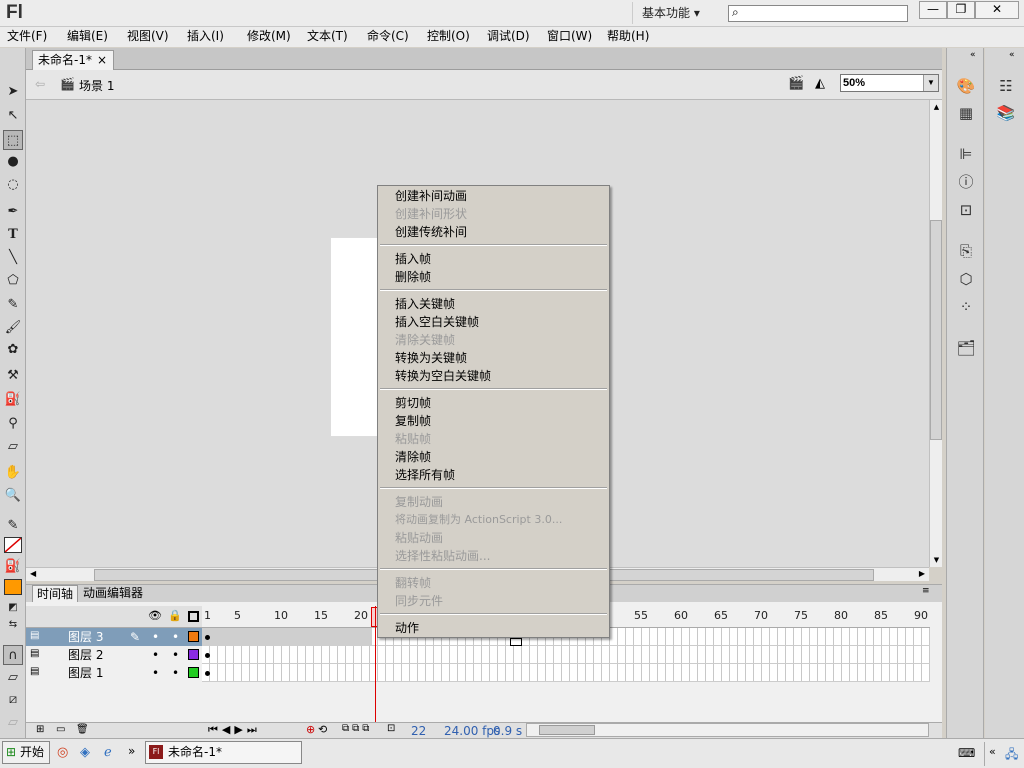 This screenshot has height=768, width=1024. Describe the element at coordinates (431, 214) in the screenshot. I see `menu-create-shape-tween: 创建补间形状` at that location.